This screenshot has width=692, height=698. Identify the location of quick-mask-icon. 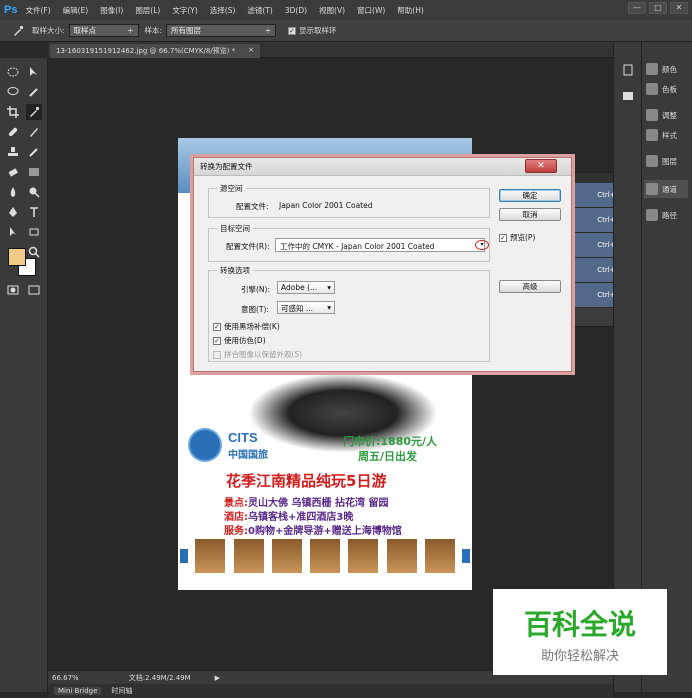
(13, 290).